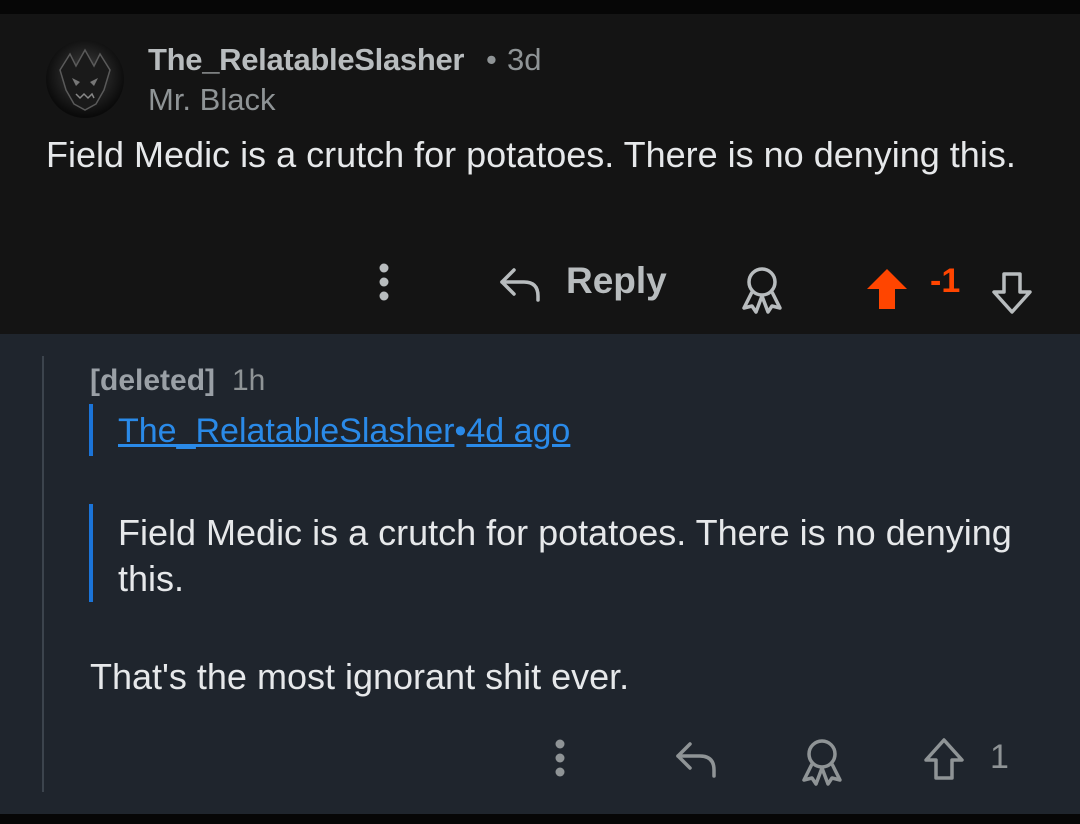  I want to click on downvote-arrow-icon, so click(1012, 293).